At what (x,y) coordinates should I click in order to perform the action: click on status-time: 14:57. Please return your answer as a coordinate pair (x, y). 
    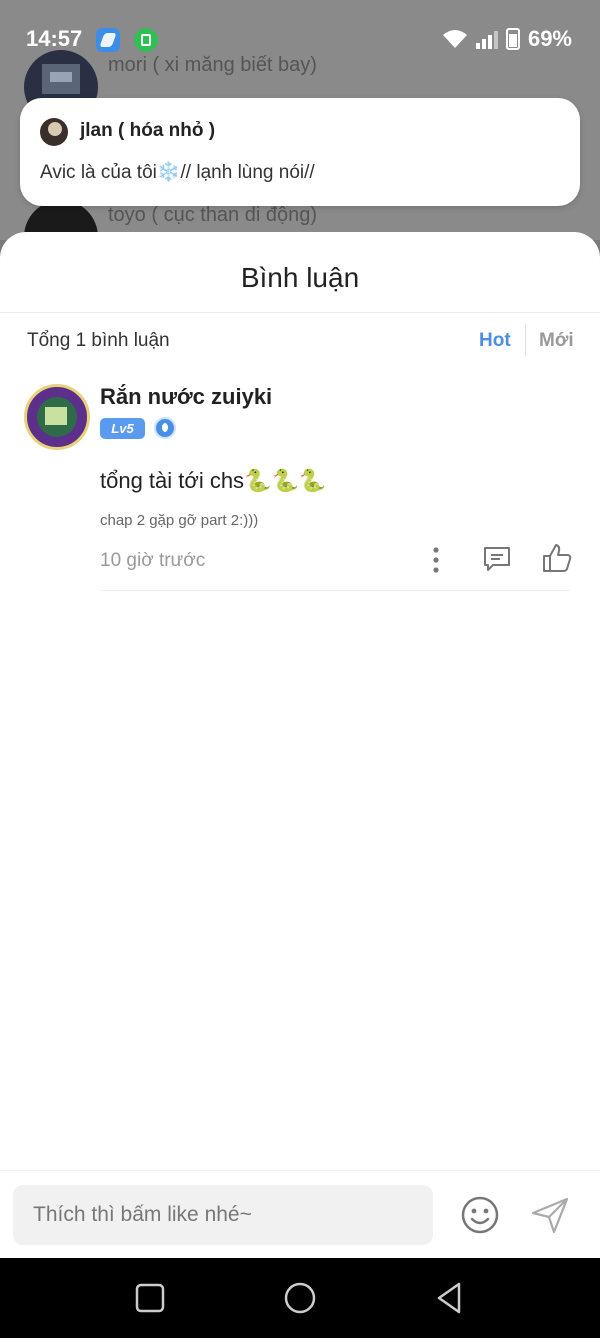
    Looking at the image, I should click on (54, 38).